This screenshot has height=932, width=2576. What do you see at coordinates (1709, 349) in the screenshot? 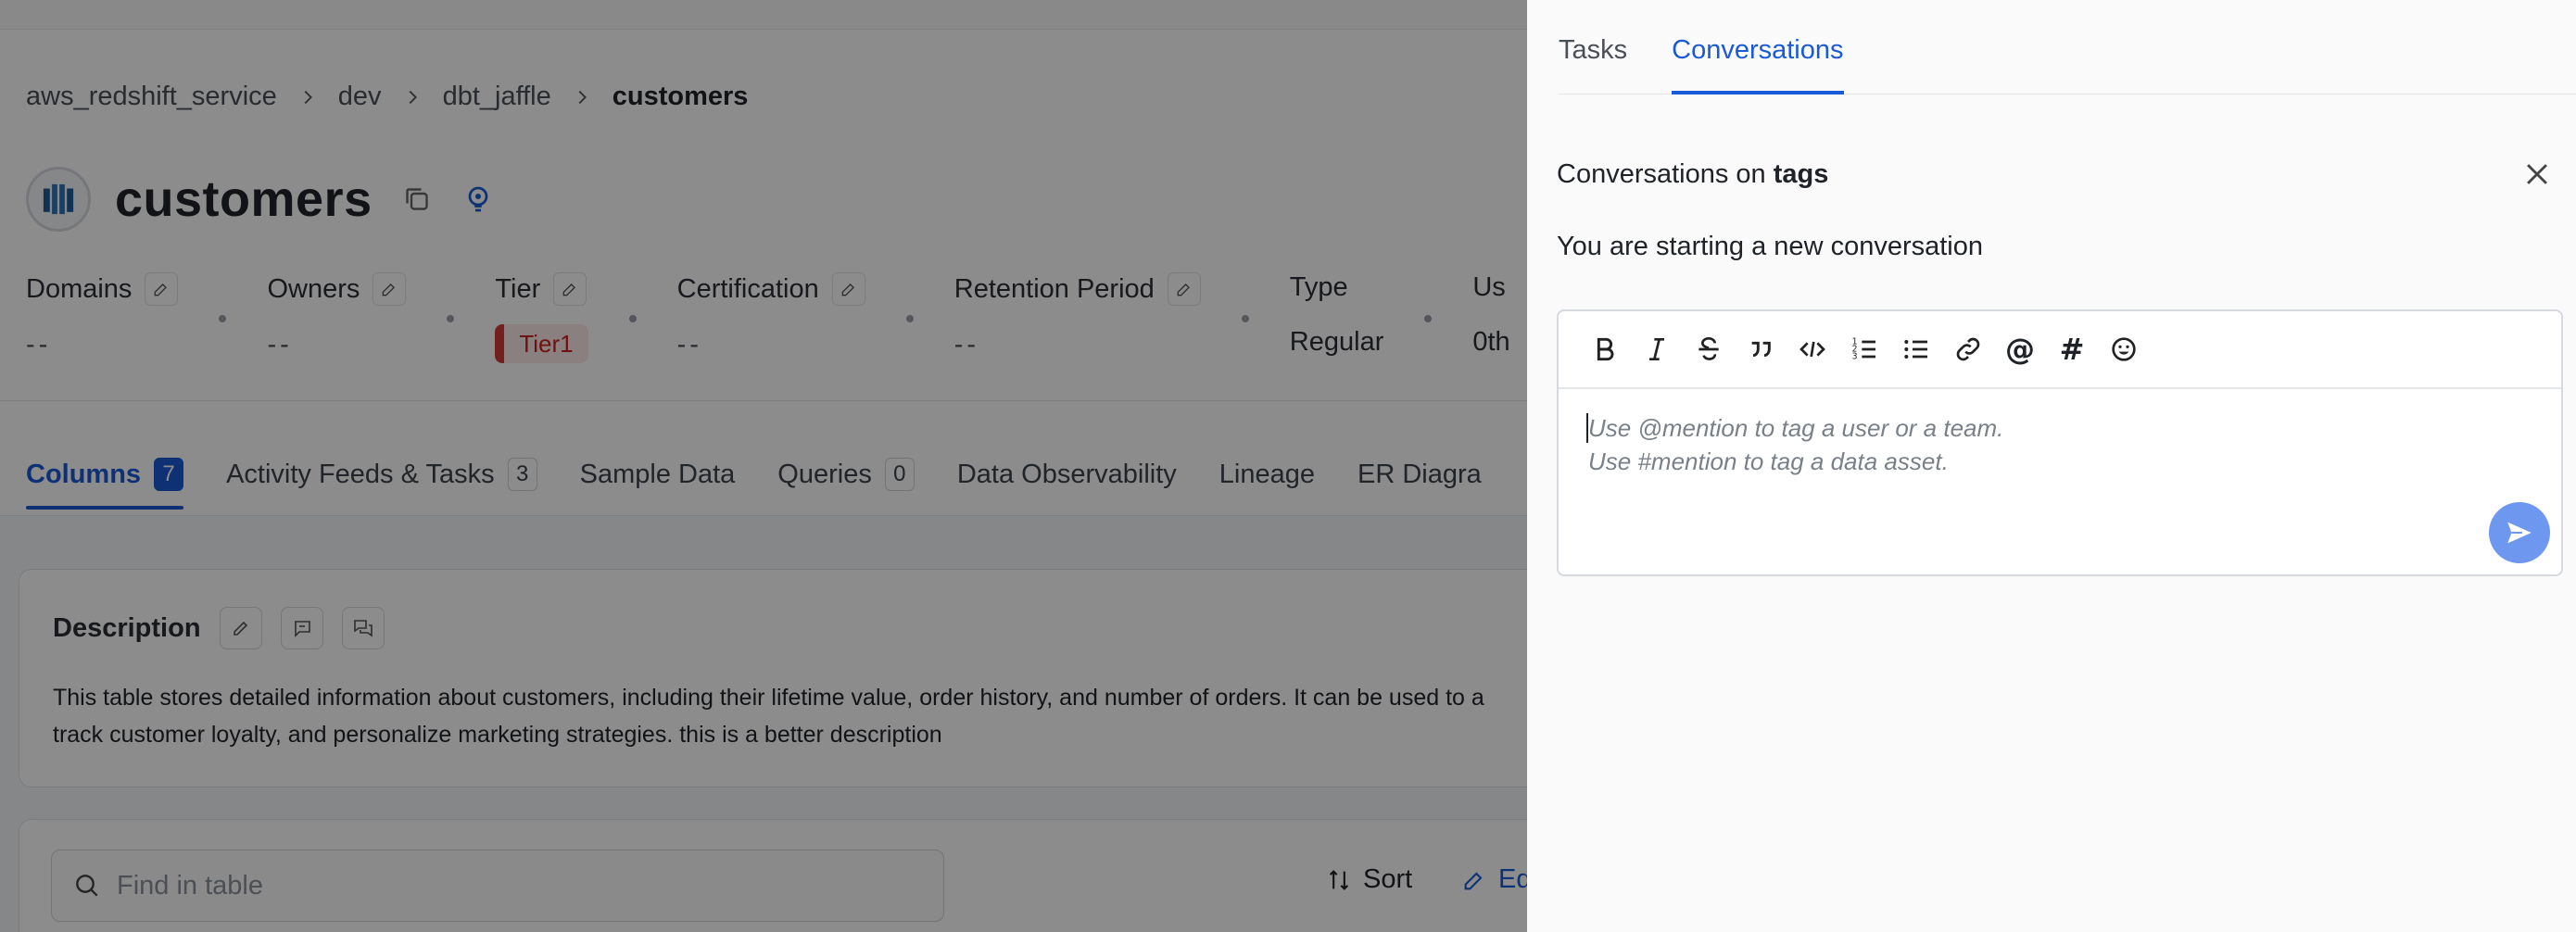
I see `strikethrough-icon` at bounding box center [1709, 349].